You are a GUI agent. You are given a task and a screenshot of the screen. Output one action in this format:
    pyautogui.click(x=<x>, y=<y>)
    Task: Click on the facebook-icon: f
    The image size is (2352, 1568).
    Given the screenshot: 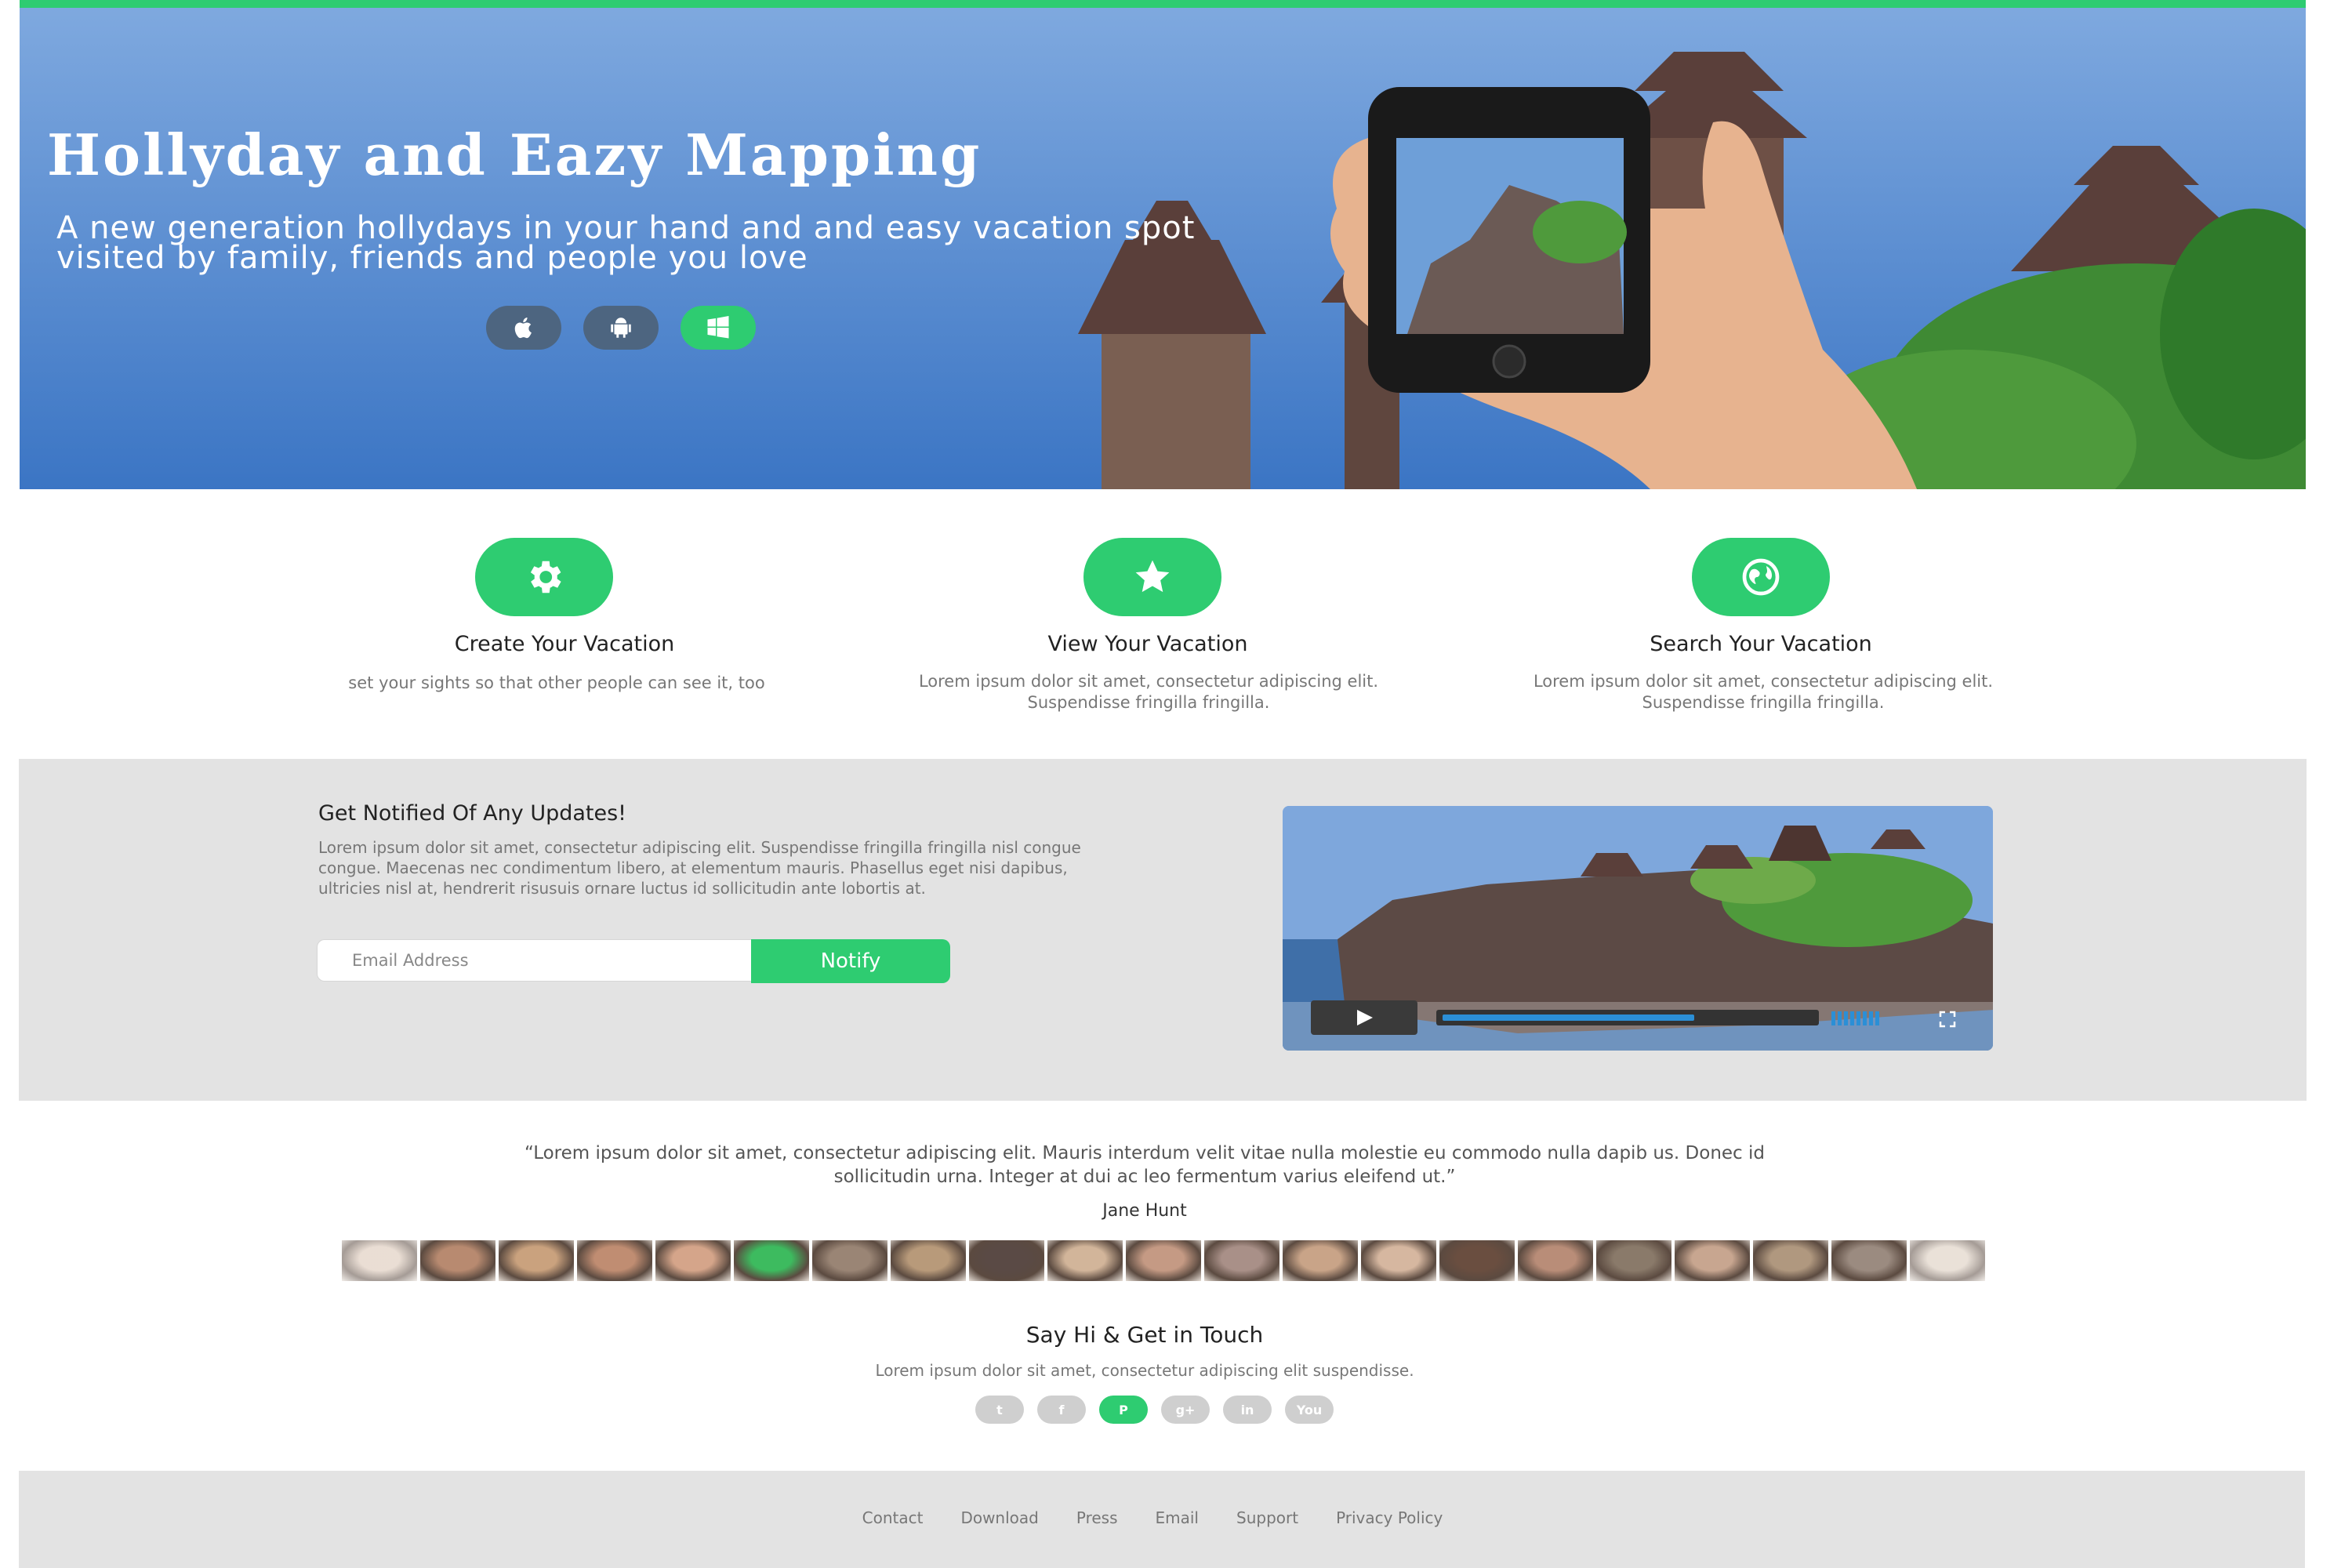 What is the action you would take?
    pyautogui.click(x=1061, y=1409)
    